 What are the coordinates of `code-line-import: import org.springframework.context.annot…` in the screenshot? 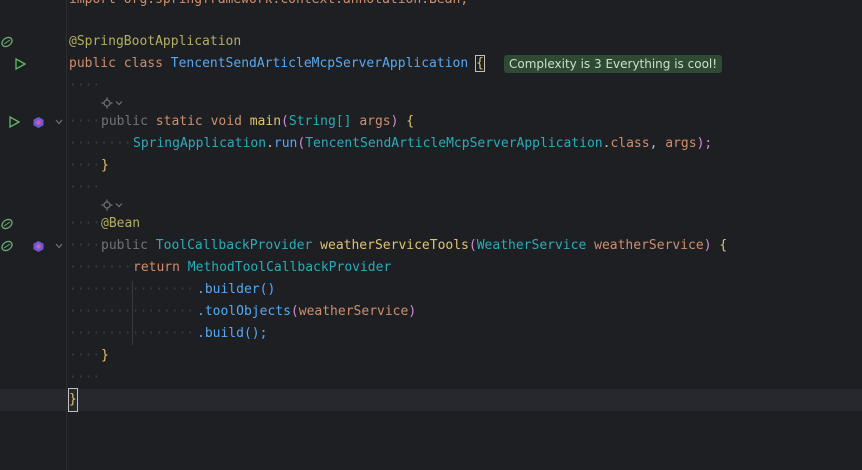 It's located at (431, 5).